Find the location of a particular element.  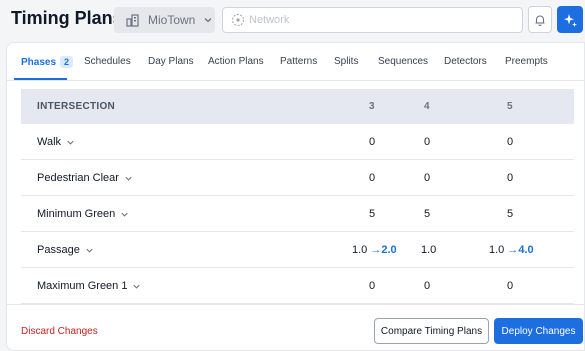

cell-phase-3: 1.0 →2.0 is located at coordinates (374, 250).